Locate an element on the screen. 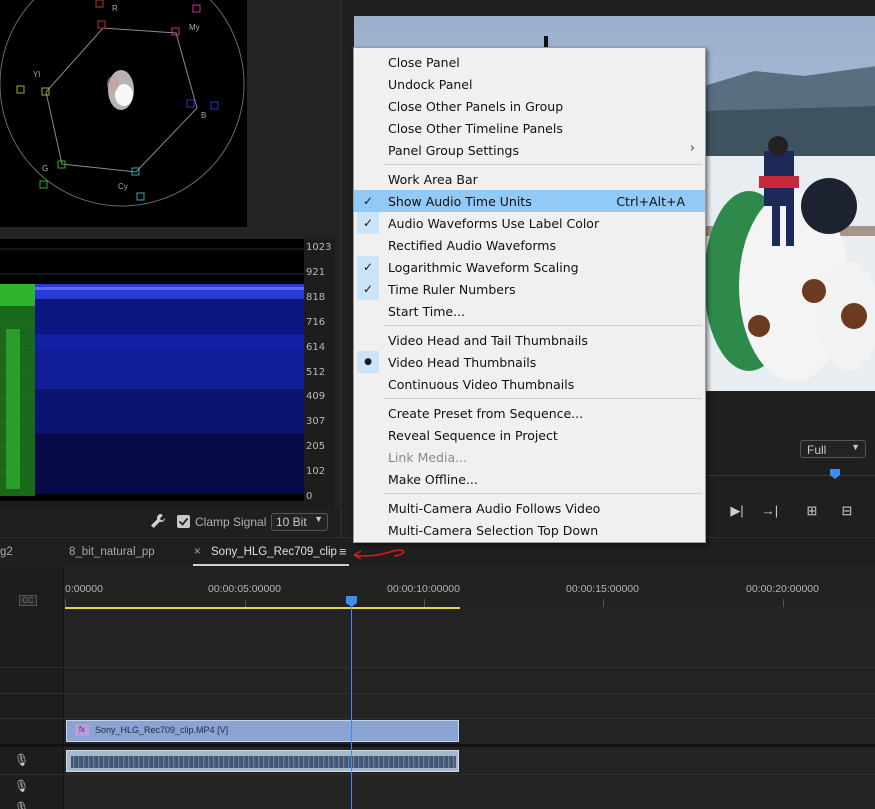  menu-item-audio-waveforms-use-label-color: ✓ Audio Waveforms Use Label Color is located at coordinates (529, 223).